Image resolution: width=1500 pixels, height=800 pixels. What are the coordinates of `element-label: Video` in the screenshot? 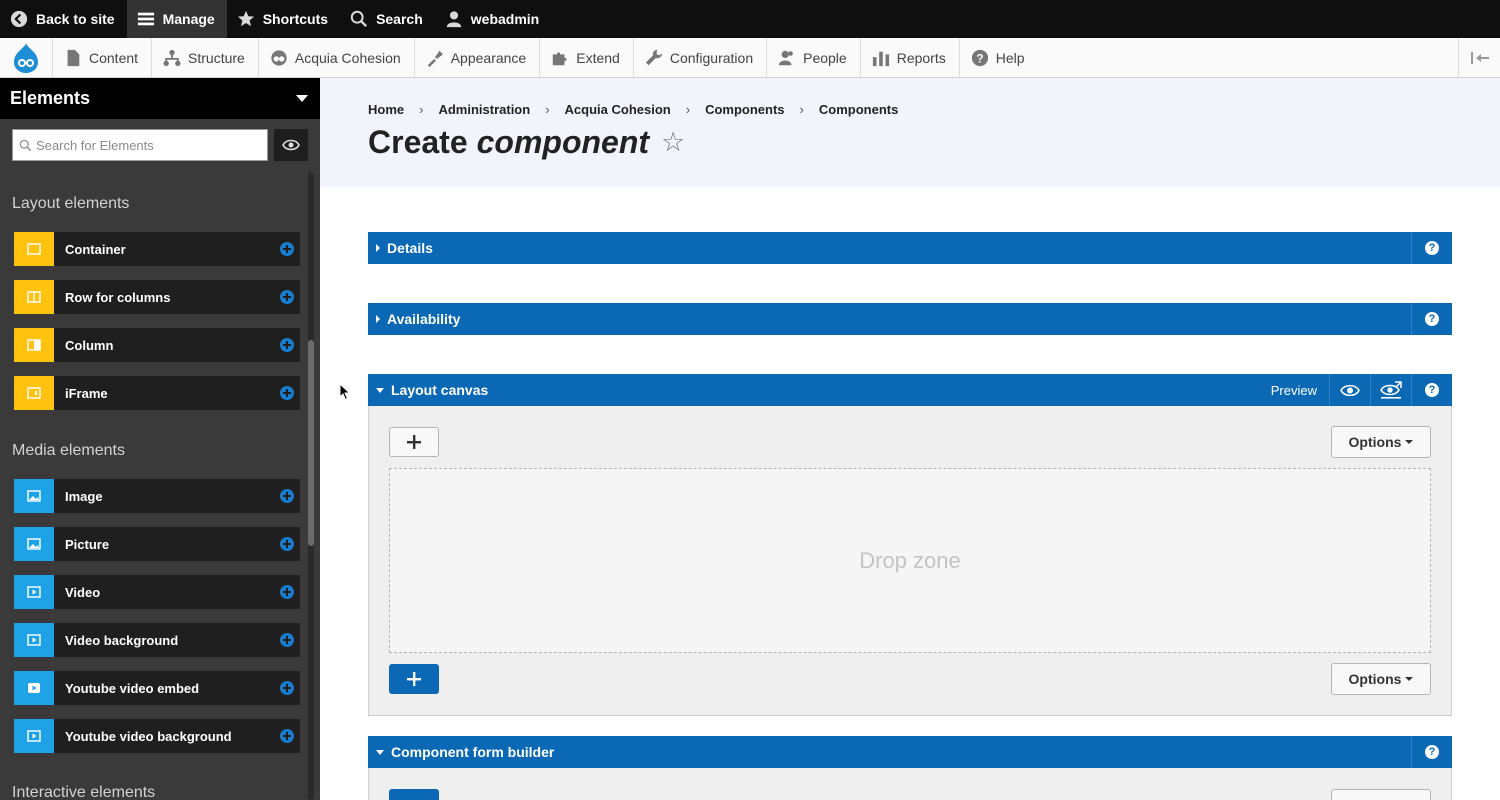 It's located at (83, 592).